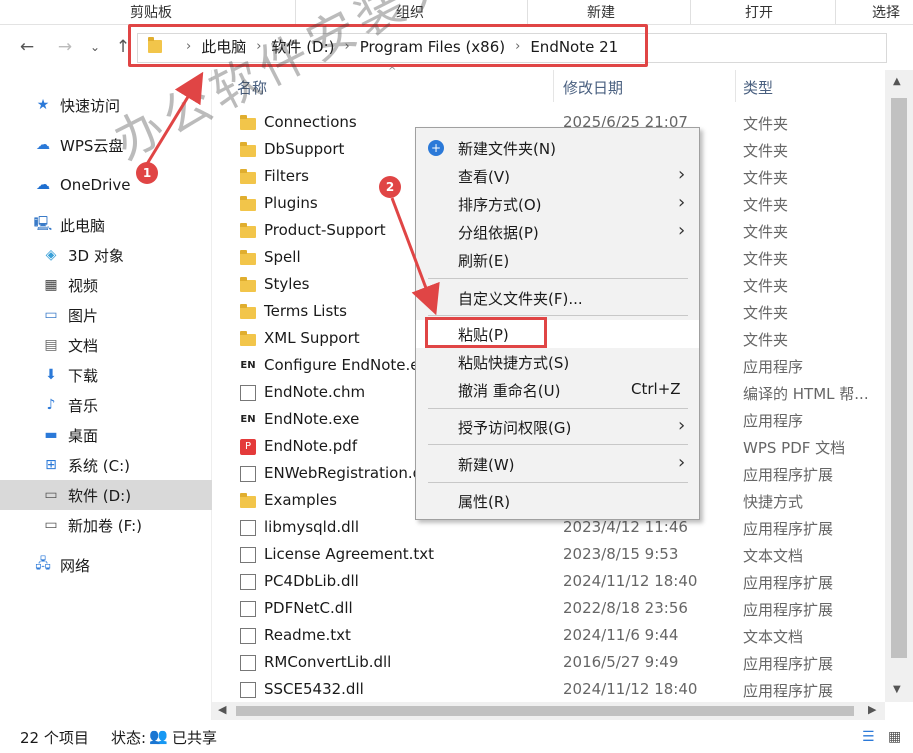  I want to click on column-header-date: 修改日期, so click(593, 86).